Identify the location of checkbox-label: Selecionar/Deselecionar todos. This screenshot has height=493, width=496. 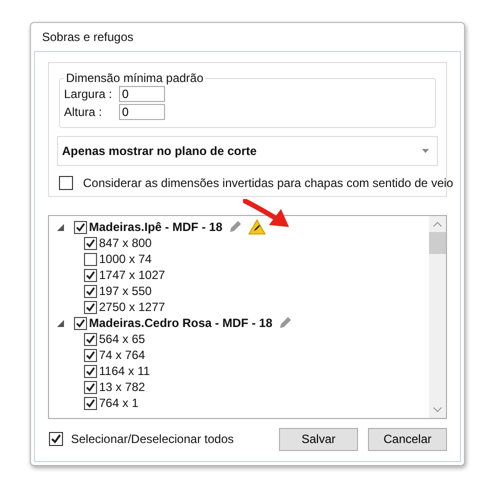
(152, 439).